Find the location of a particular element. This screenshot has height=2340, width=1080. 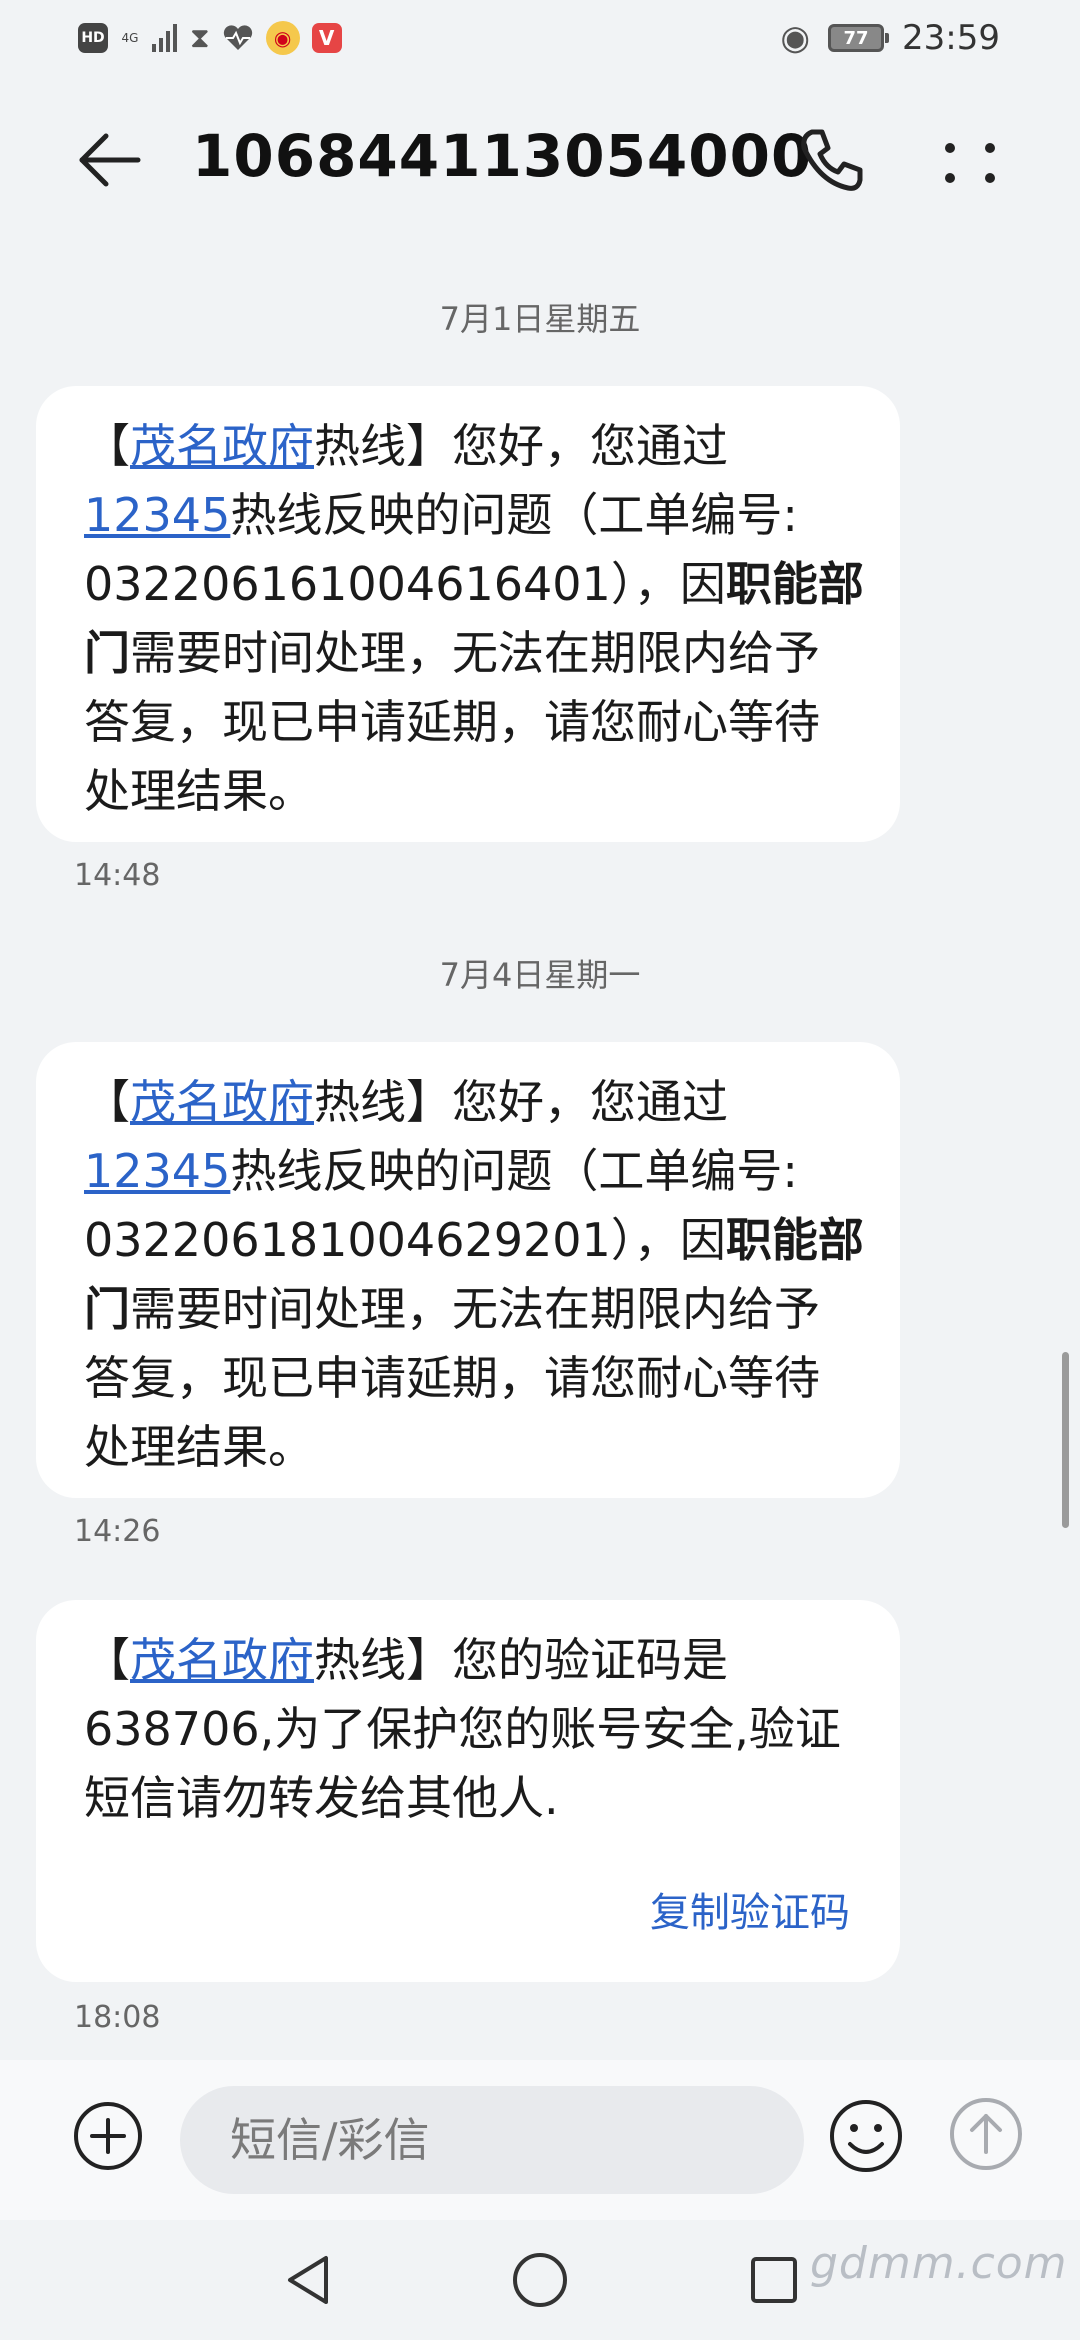

ticket-number: 032206161004616401 is located at coordinates (347, 584).